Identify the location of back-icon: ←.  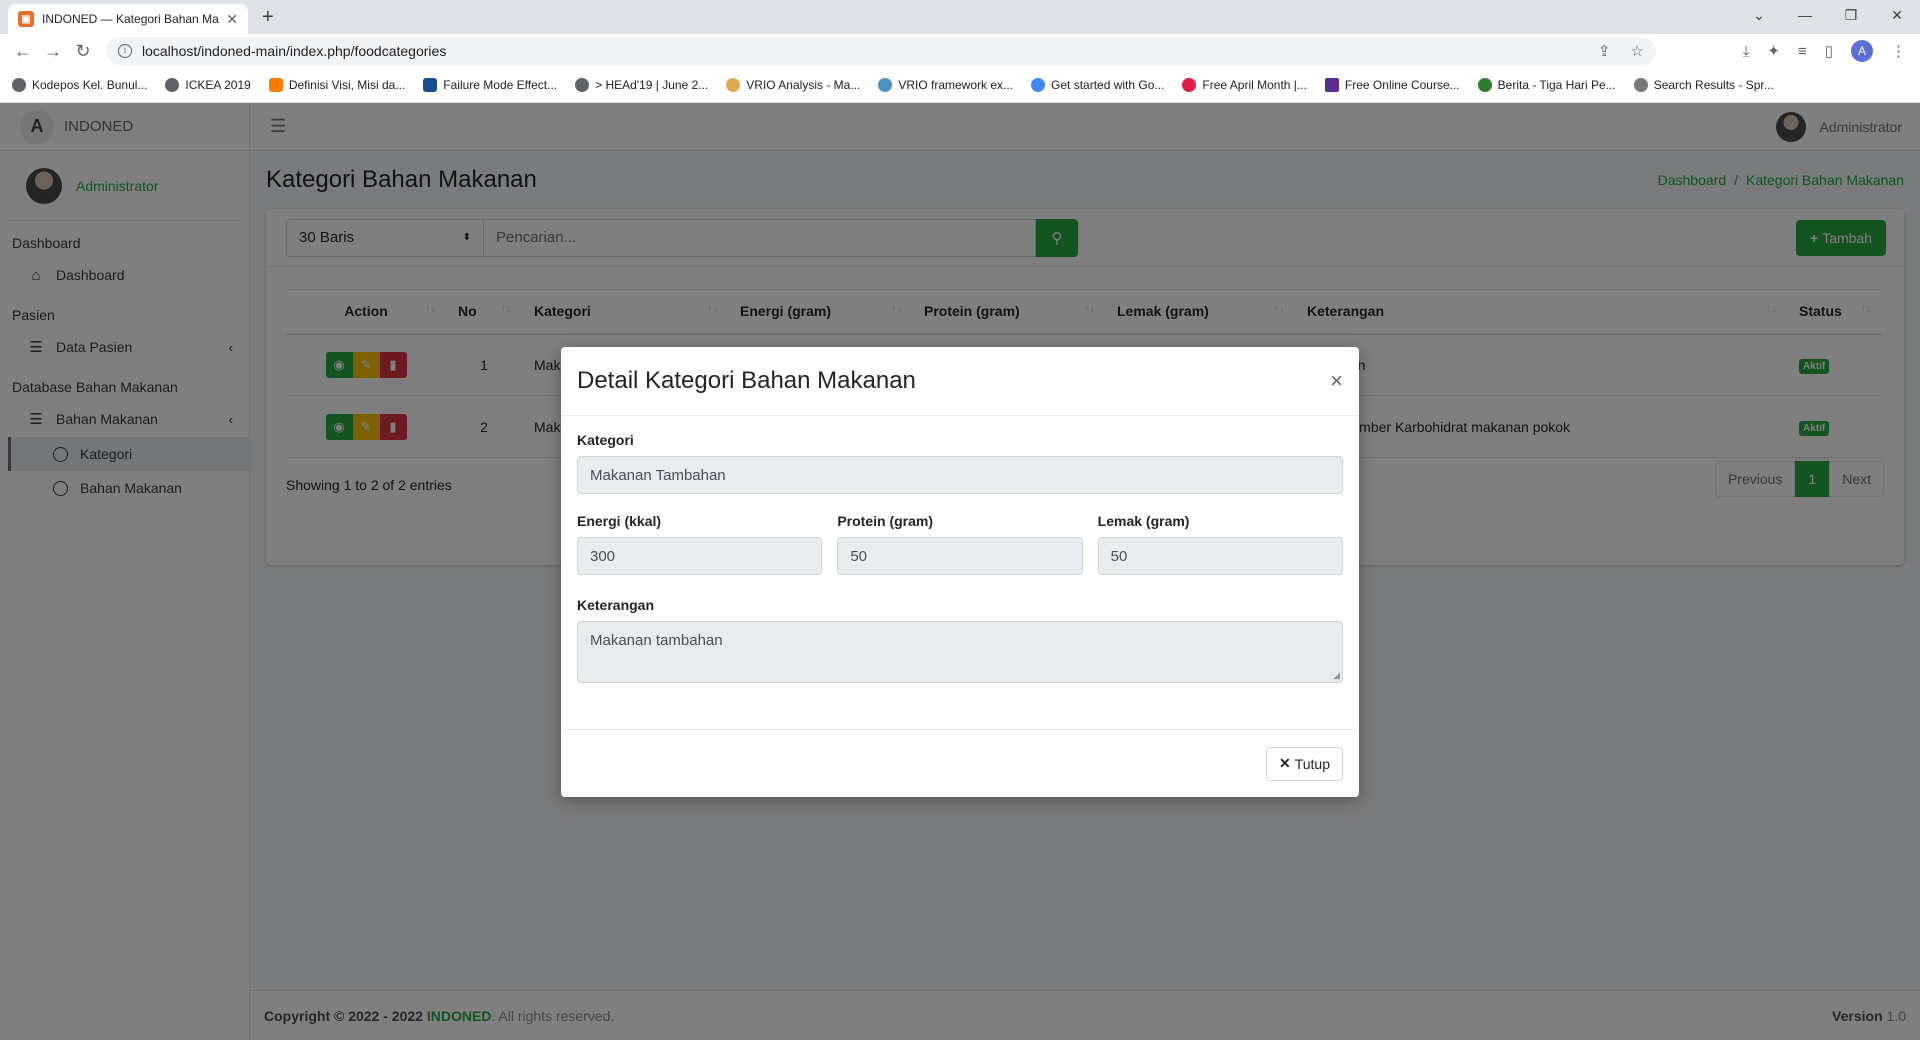
(23, 51).